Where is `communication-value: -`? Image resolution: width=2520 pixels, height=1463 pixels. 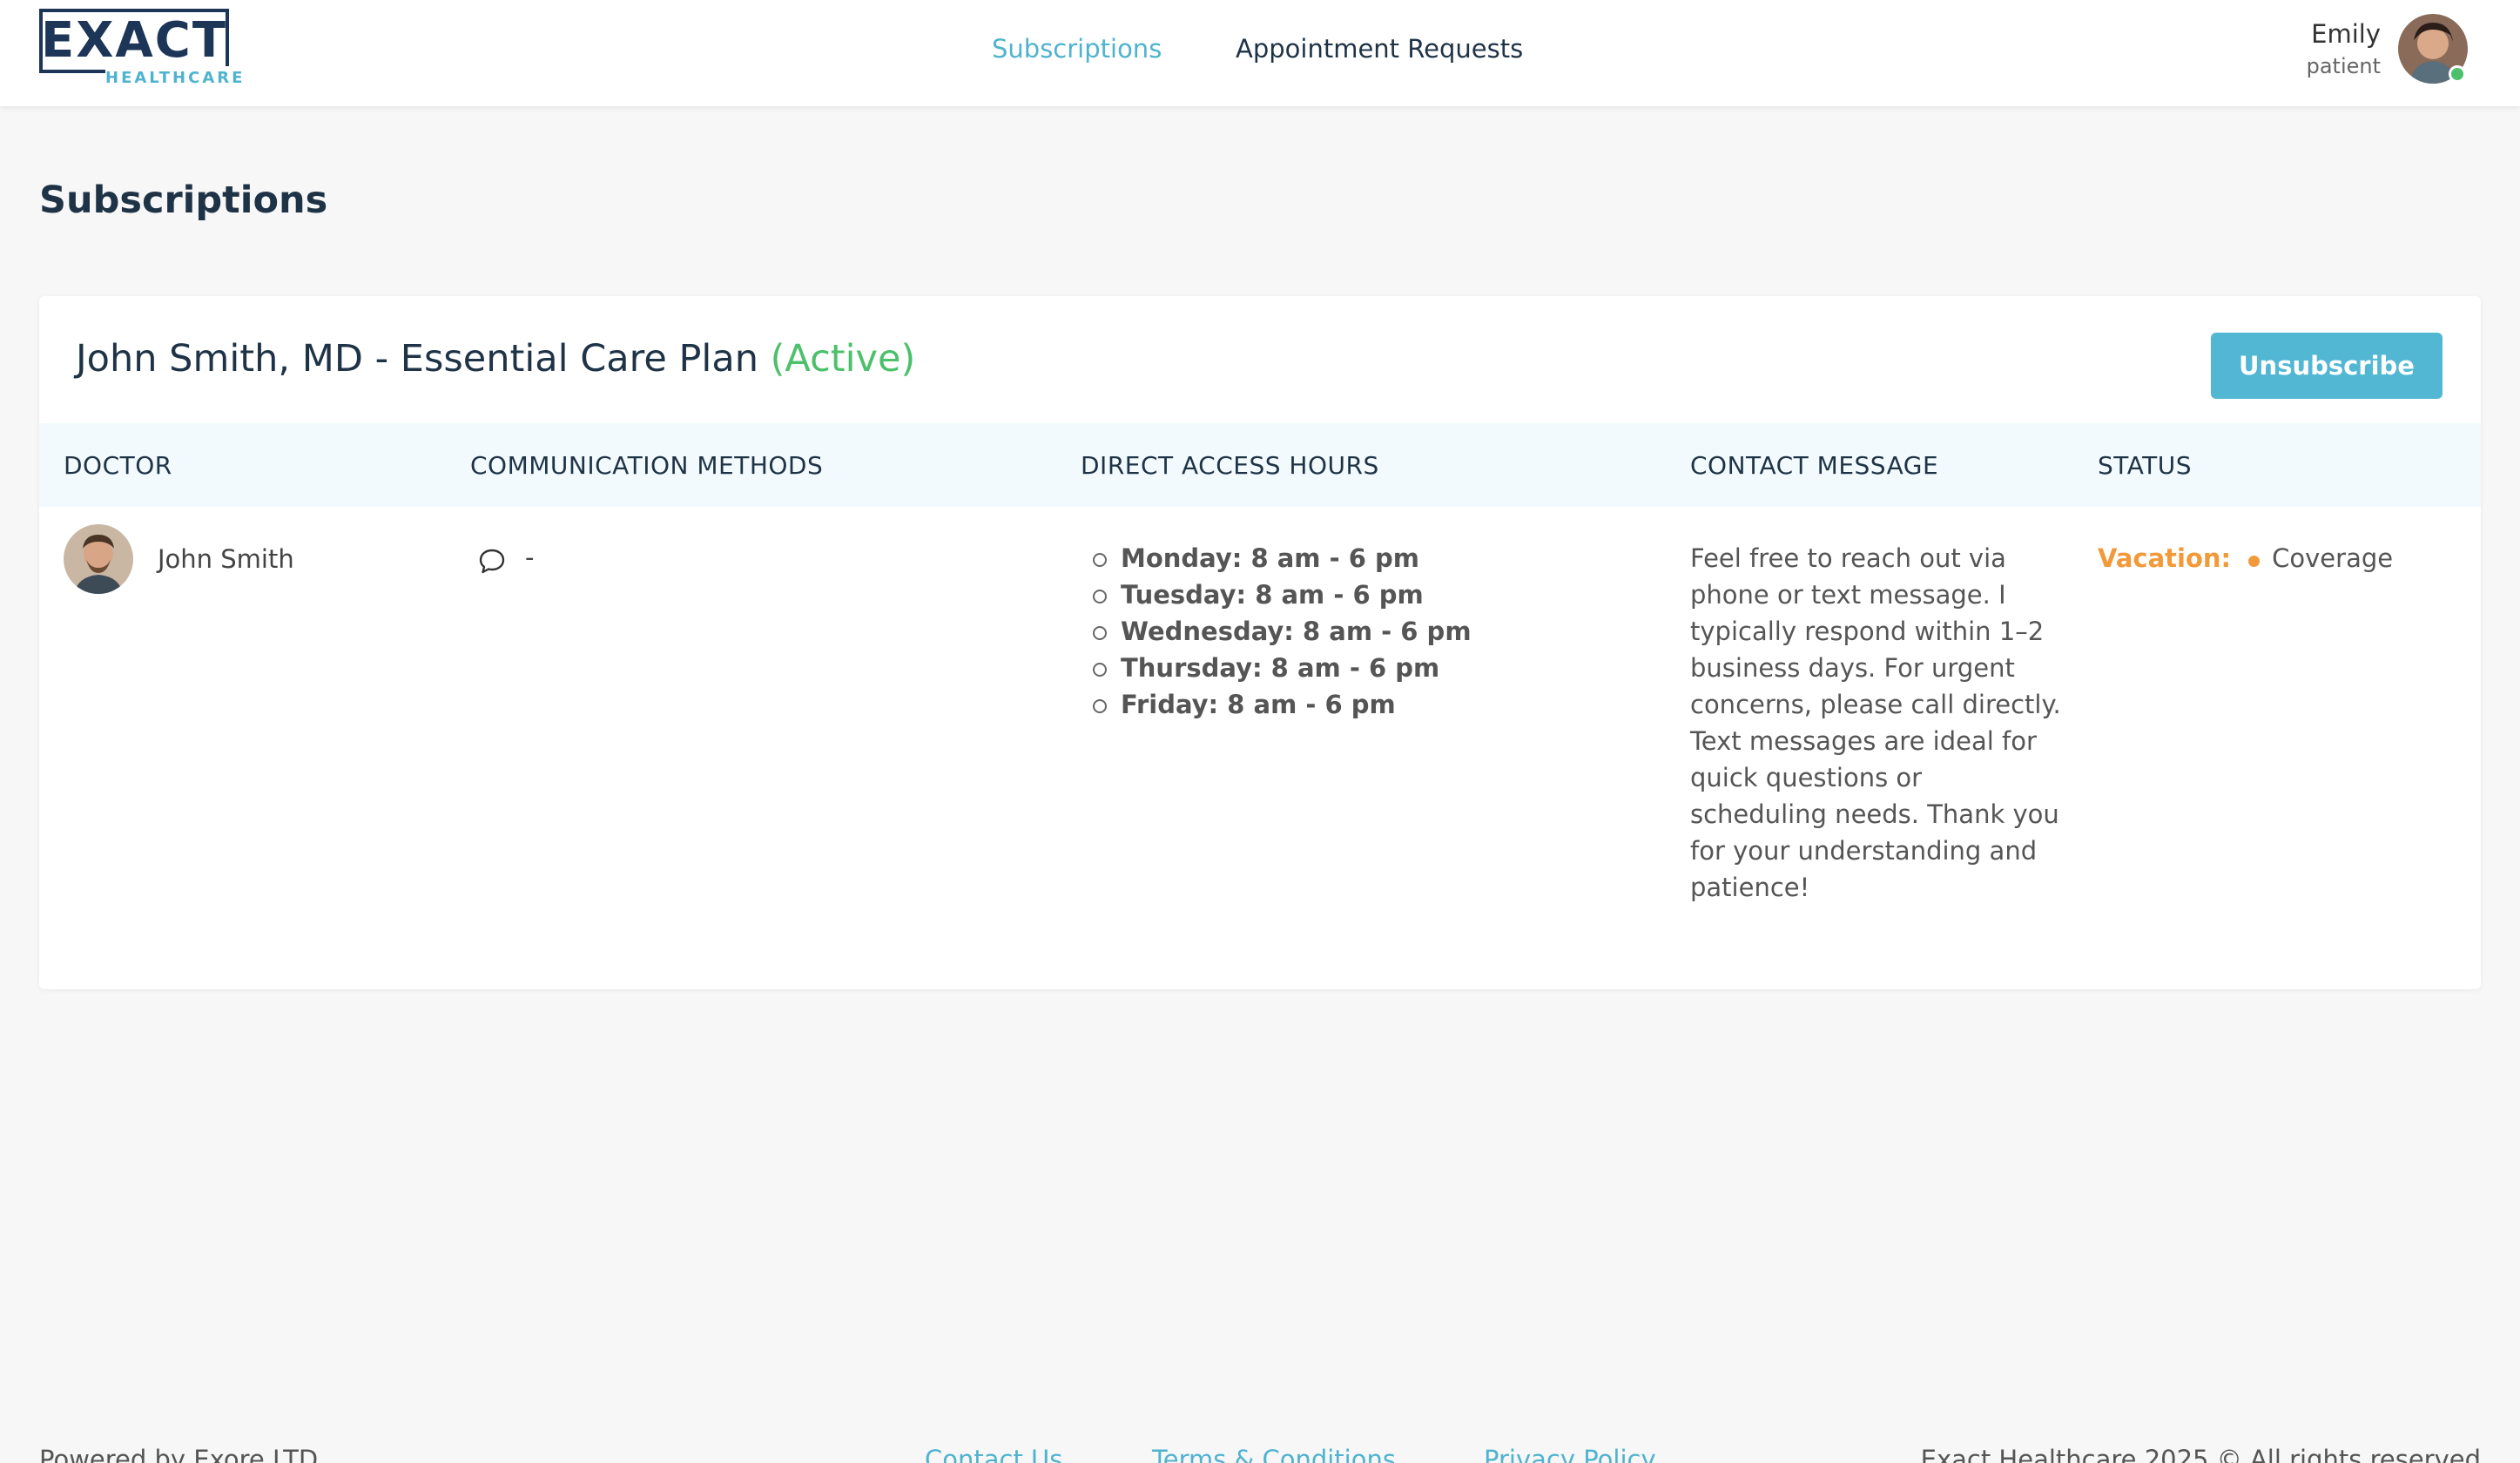
communication-value: - is located at coordinates (530, 557).